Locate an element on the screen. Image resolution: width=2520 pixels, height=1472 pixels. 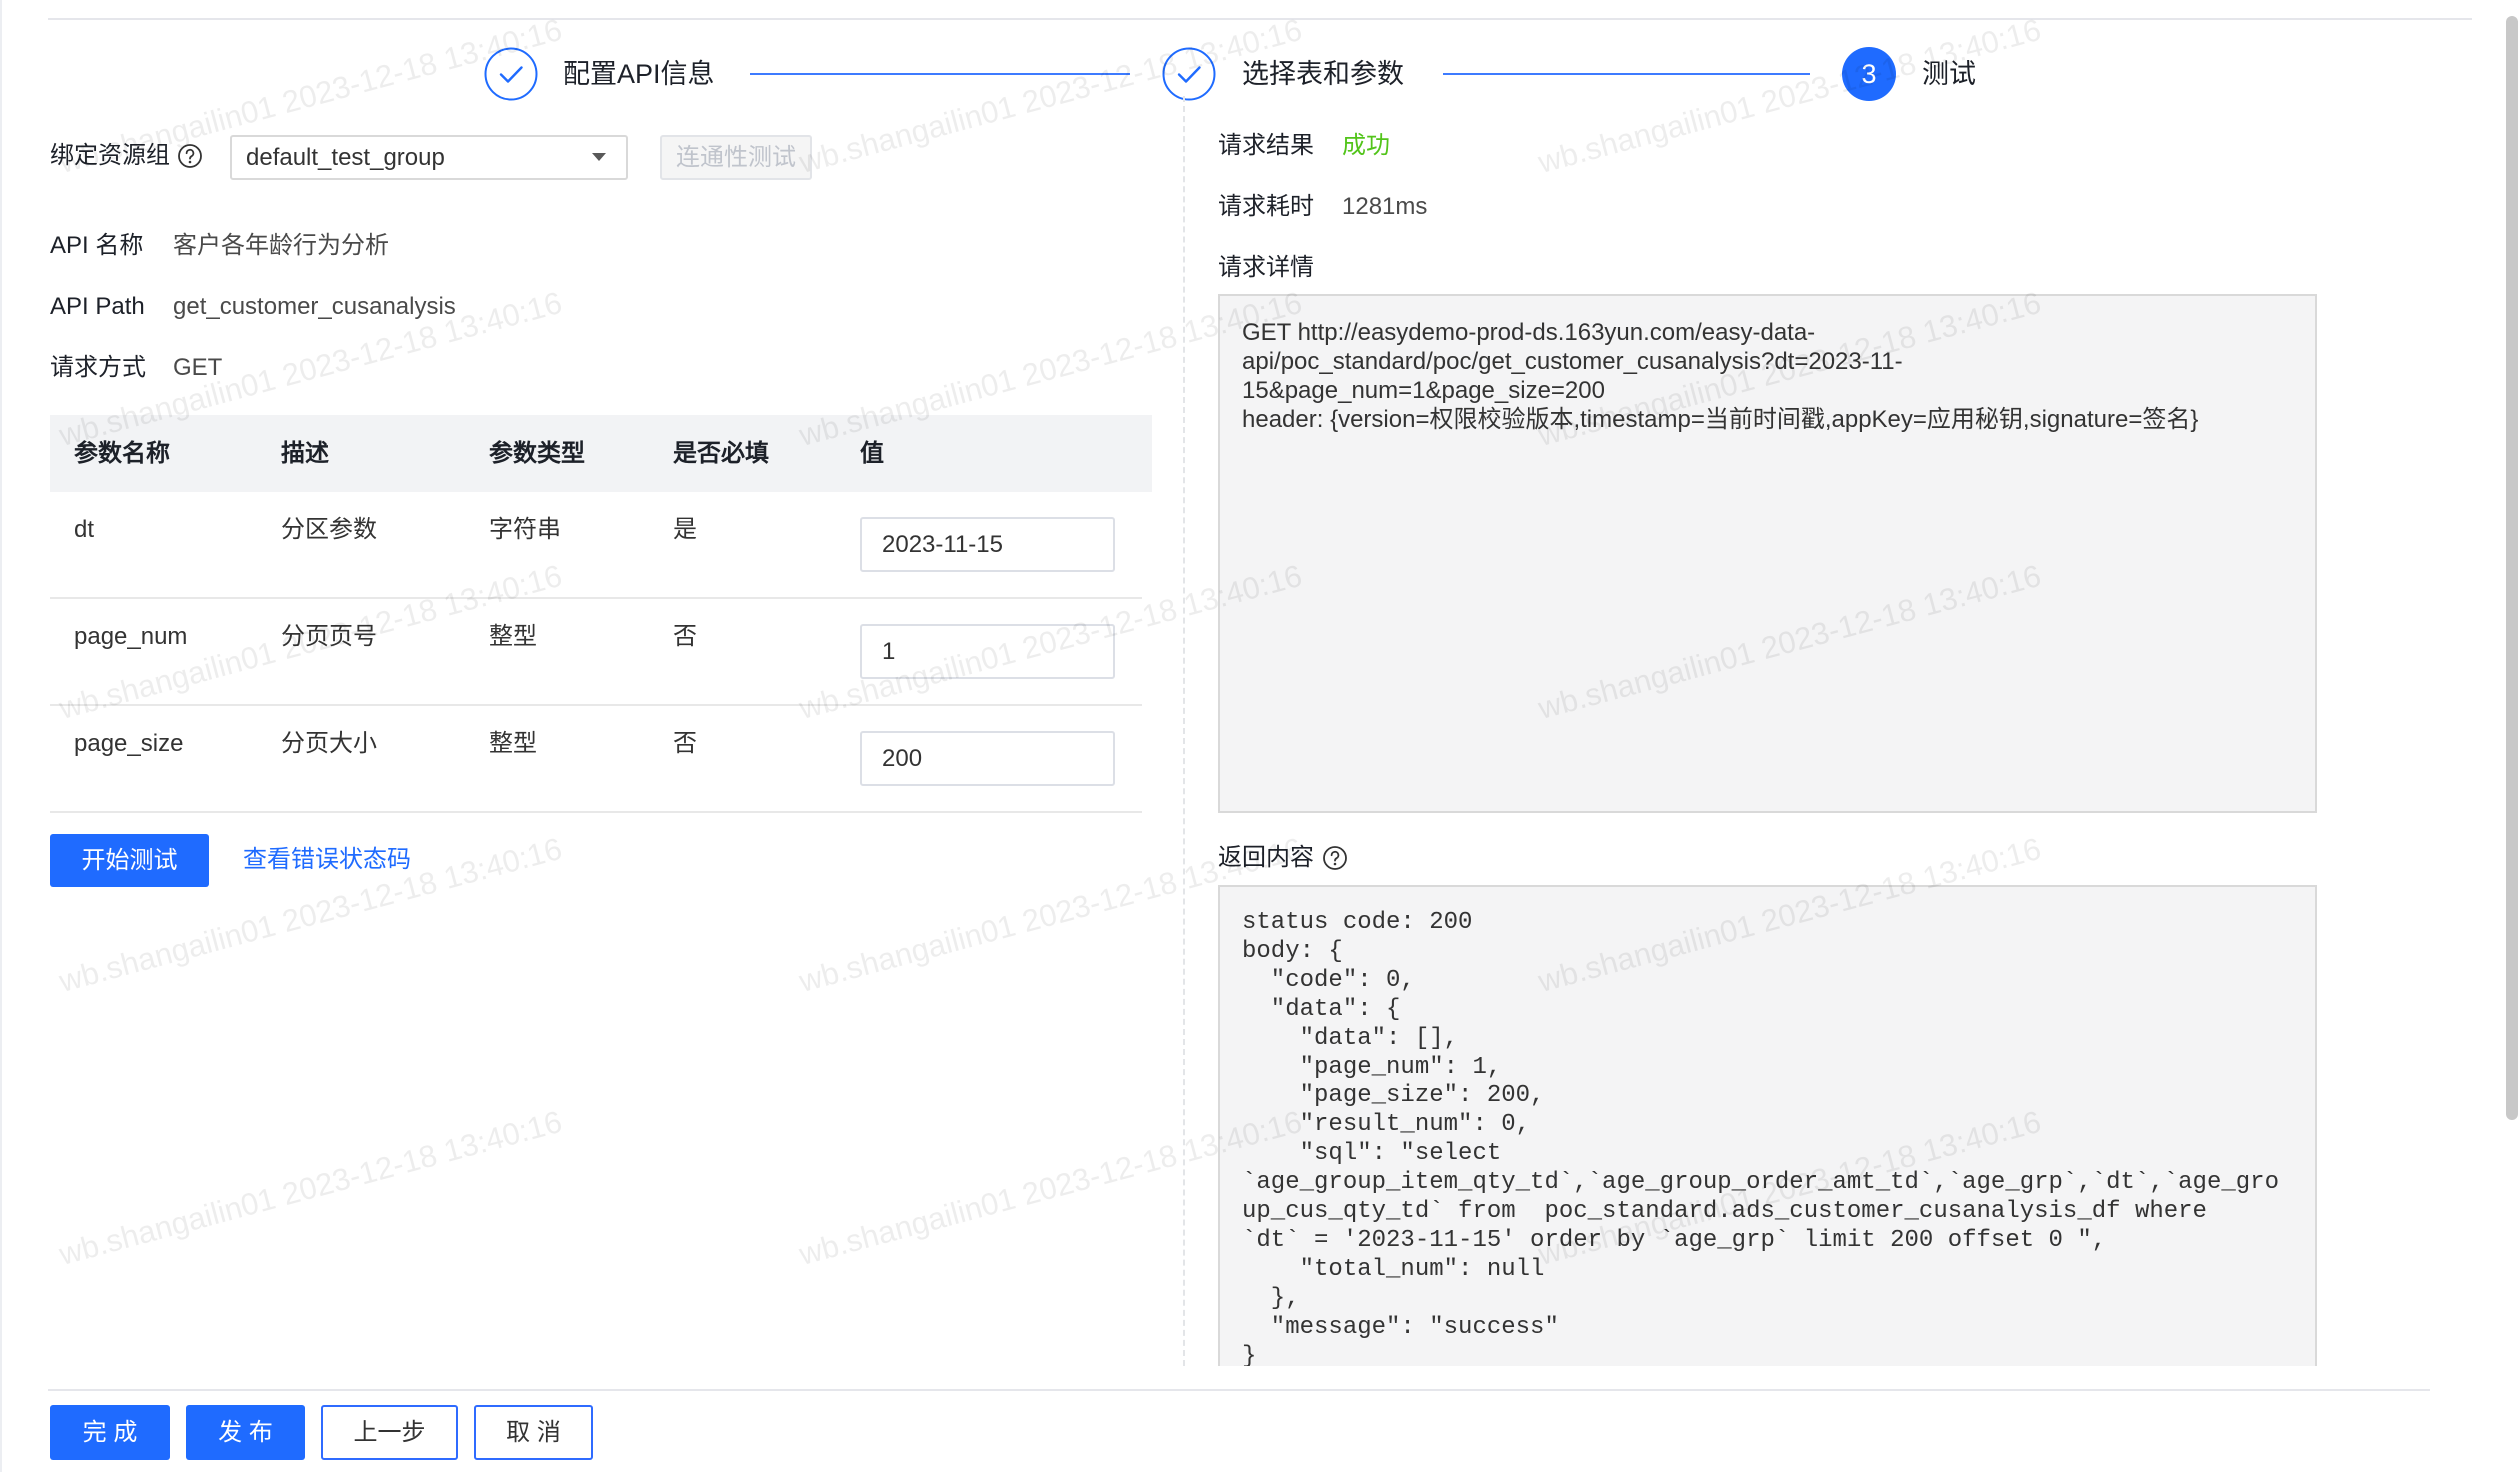
column-header-value: 值 is located at coordinates (872, 453).